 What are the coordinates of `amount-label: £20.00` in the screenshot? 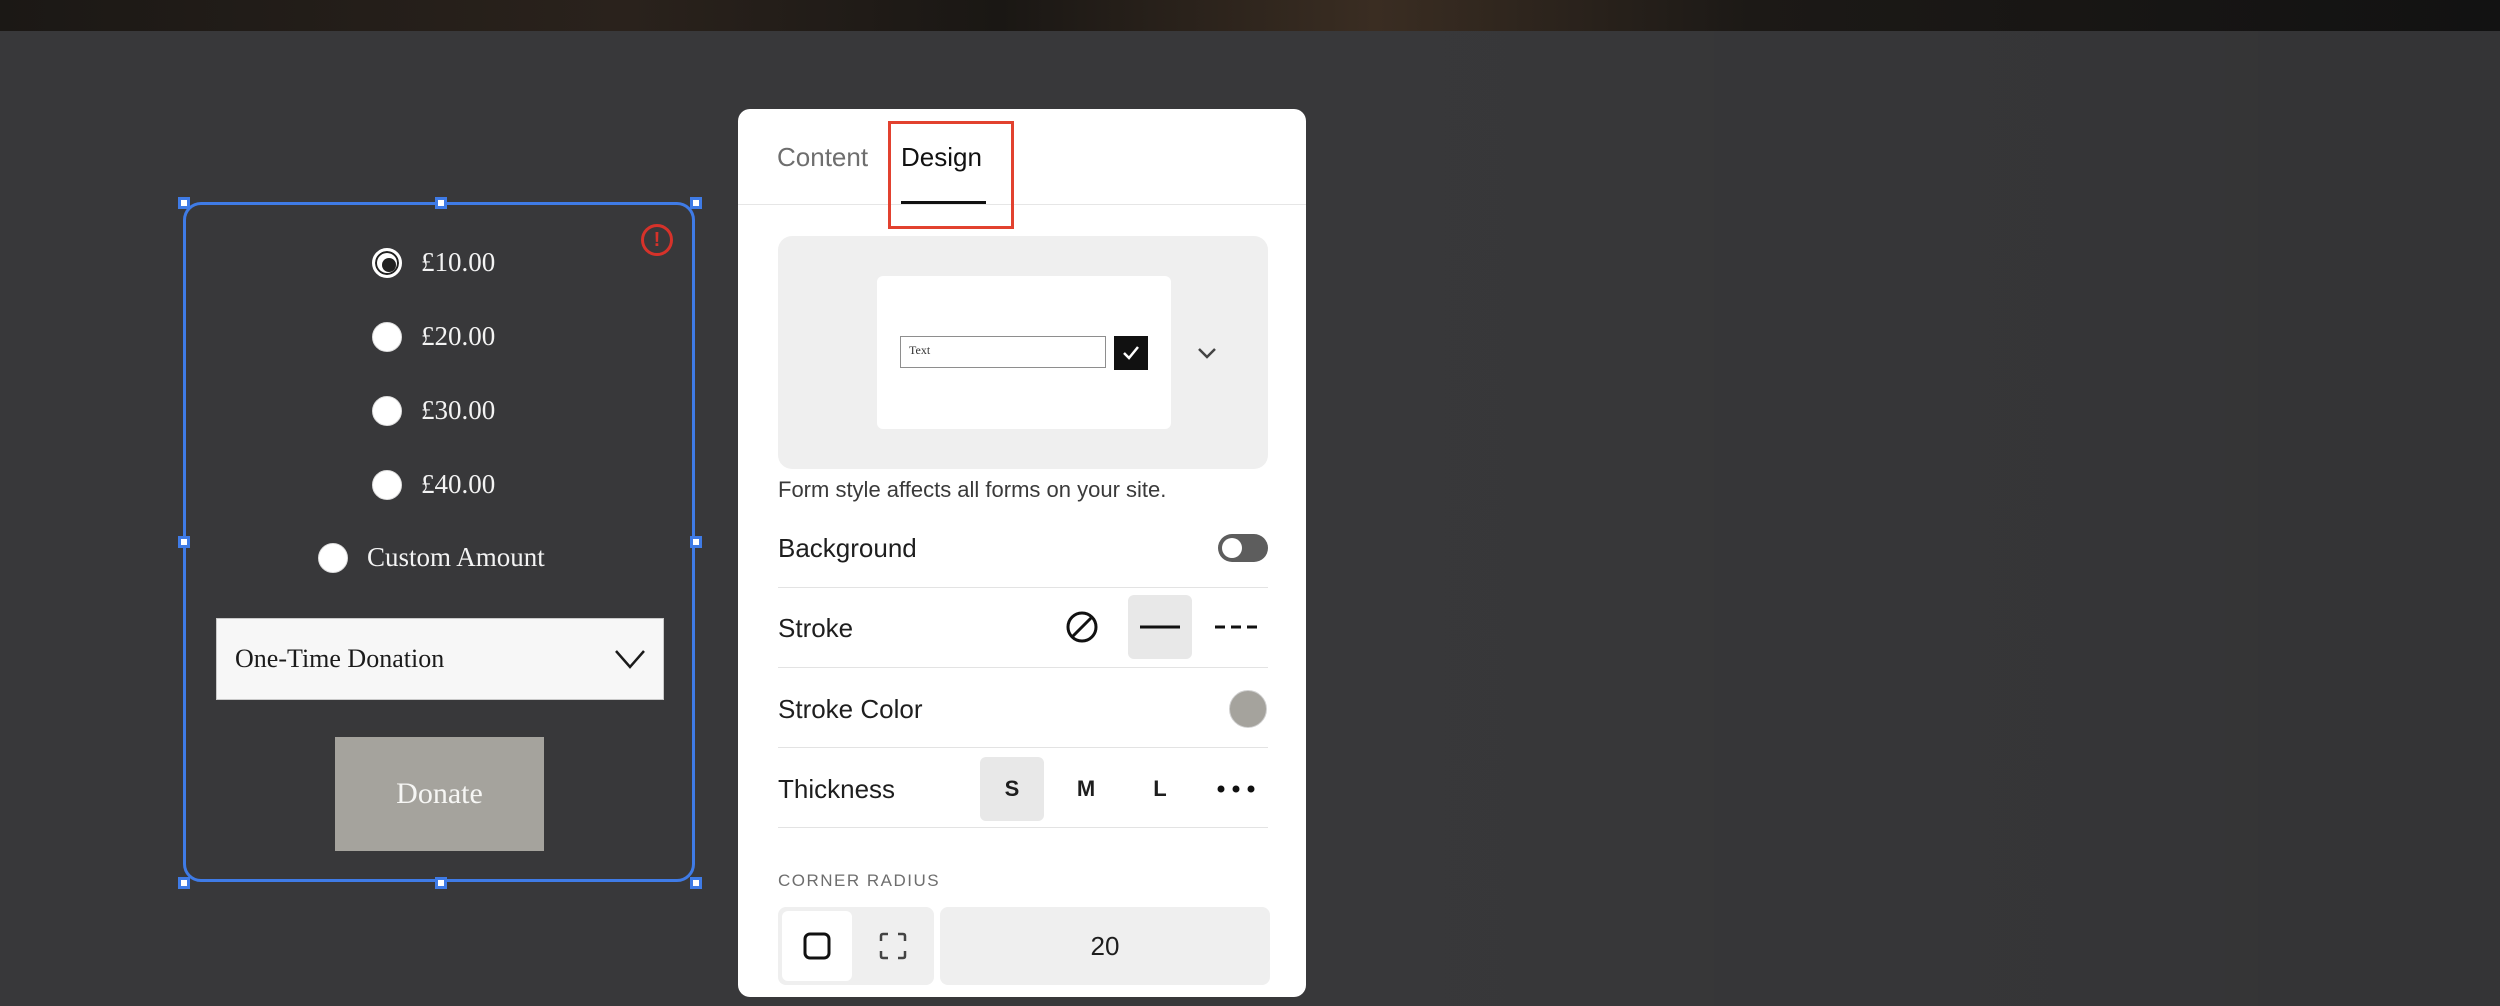 It's located at (458, 336).